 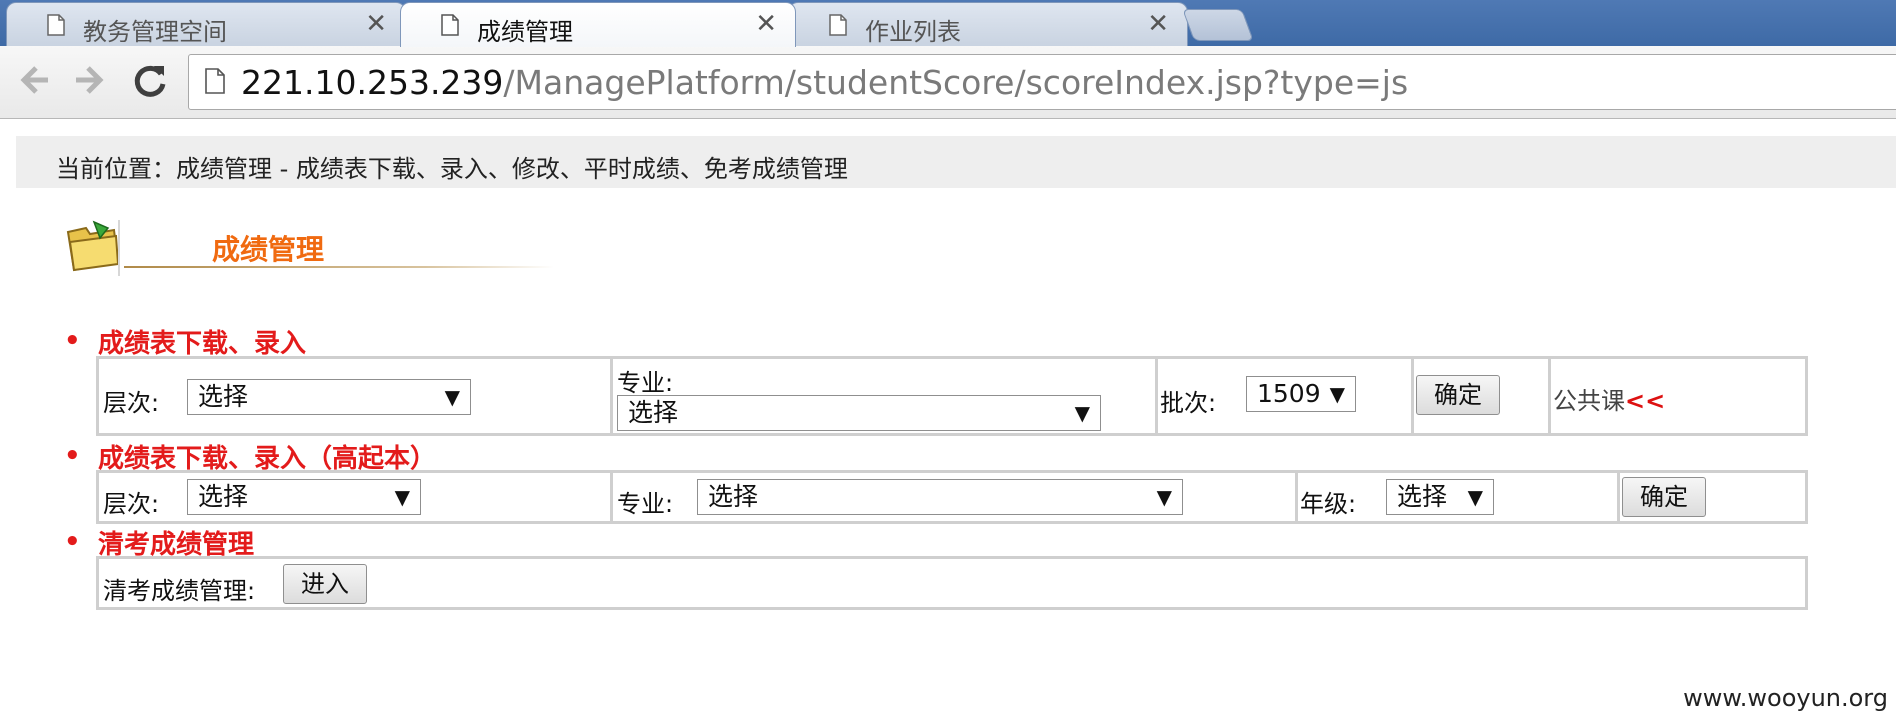 What do you see at coordinates (179, 591) in the screenshot?
I see `qingkao-label: 清考成绩管理:` at bounding box center [179, 591].